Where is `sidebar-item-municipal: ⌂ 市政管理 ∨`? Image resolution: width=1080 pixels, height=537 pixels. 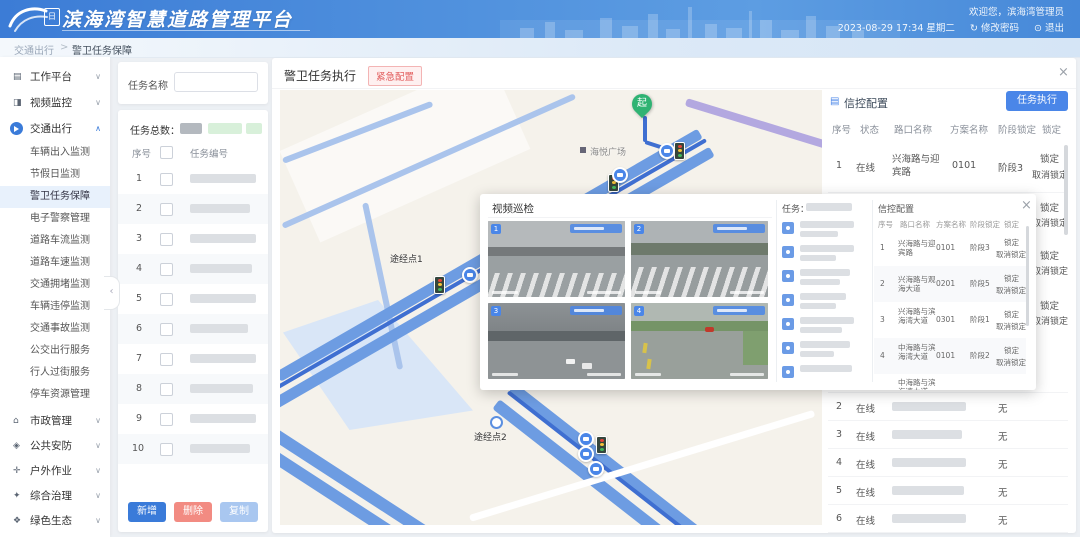
sidebar-item-municipal: ⌂ 市政管理 ∨ is located at coordinates (55, 421).